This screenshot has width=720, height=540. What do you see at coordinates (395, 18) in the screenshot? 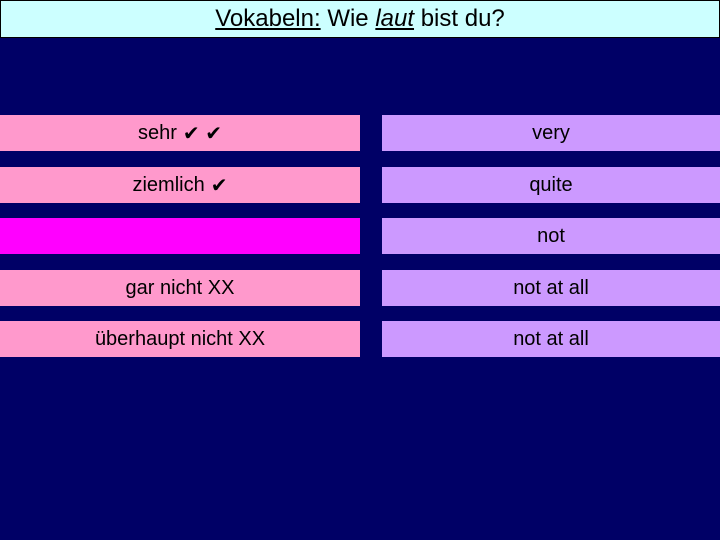
I see `title-laut: laut` at bounding box center [395, 18].